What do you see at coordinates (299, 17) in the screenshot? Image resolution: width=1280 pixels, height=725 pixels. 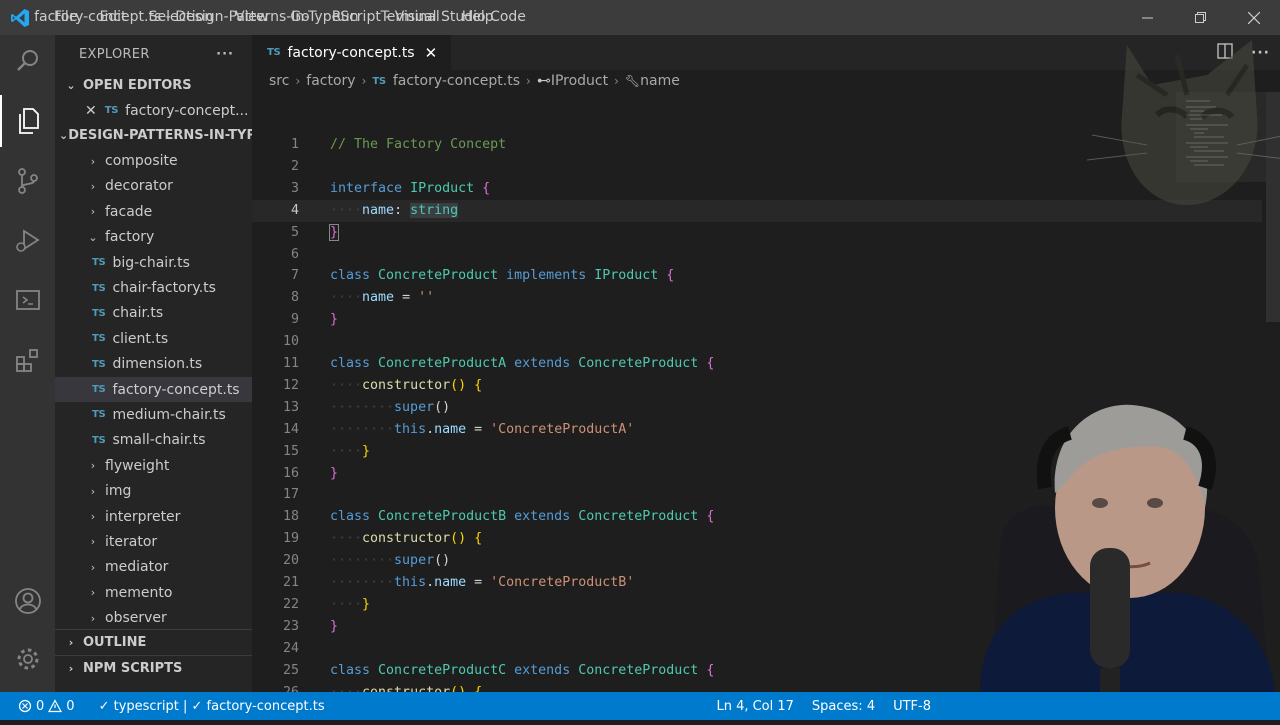 I see `menu-go: Go` at bounding box center [299, 17].